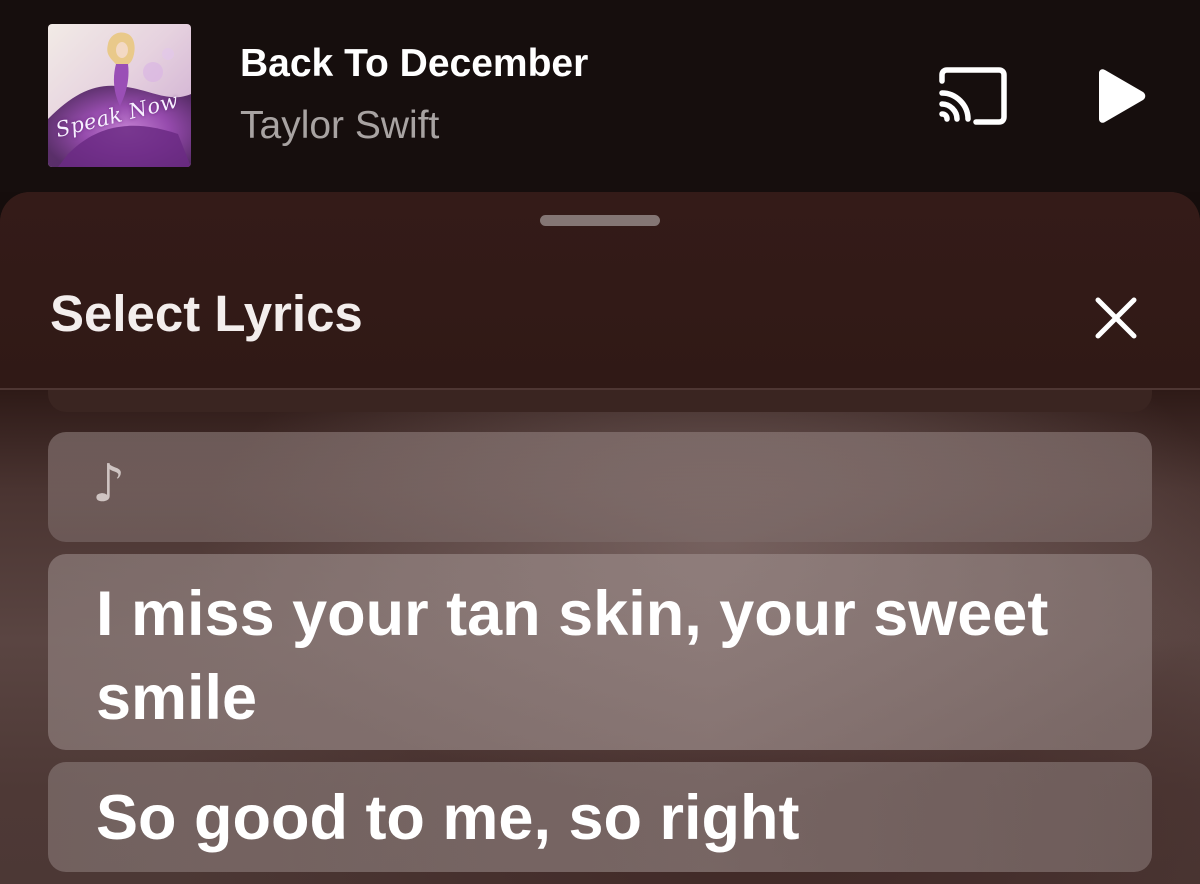 The image size is (1200, 884). What do you see at coordinates (600, 487) in the screenshot?
I see `lyric-row-instrumental: ♪` at bounding box center [600, 487].